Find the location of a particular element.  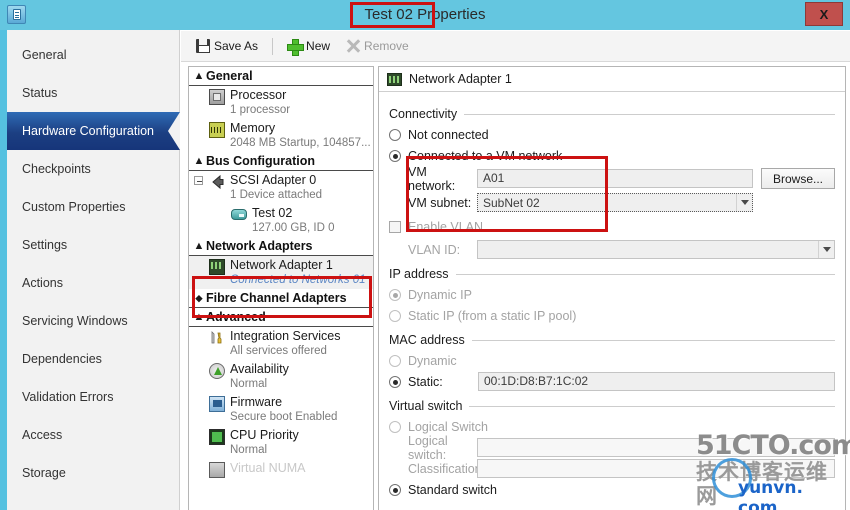

radio-static-ip is located at coordinates (395, 315).